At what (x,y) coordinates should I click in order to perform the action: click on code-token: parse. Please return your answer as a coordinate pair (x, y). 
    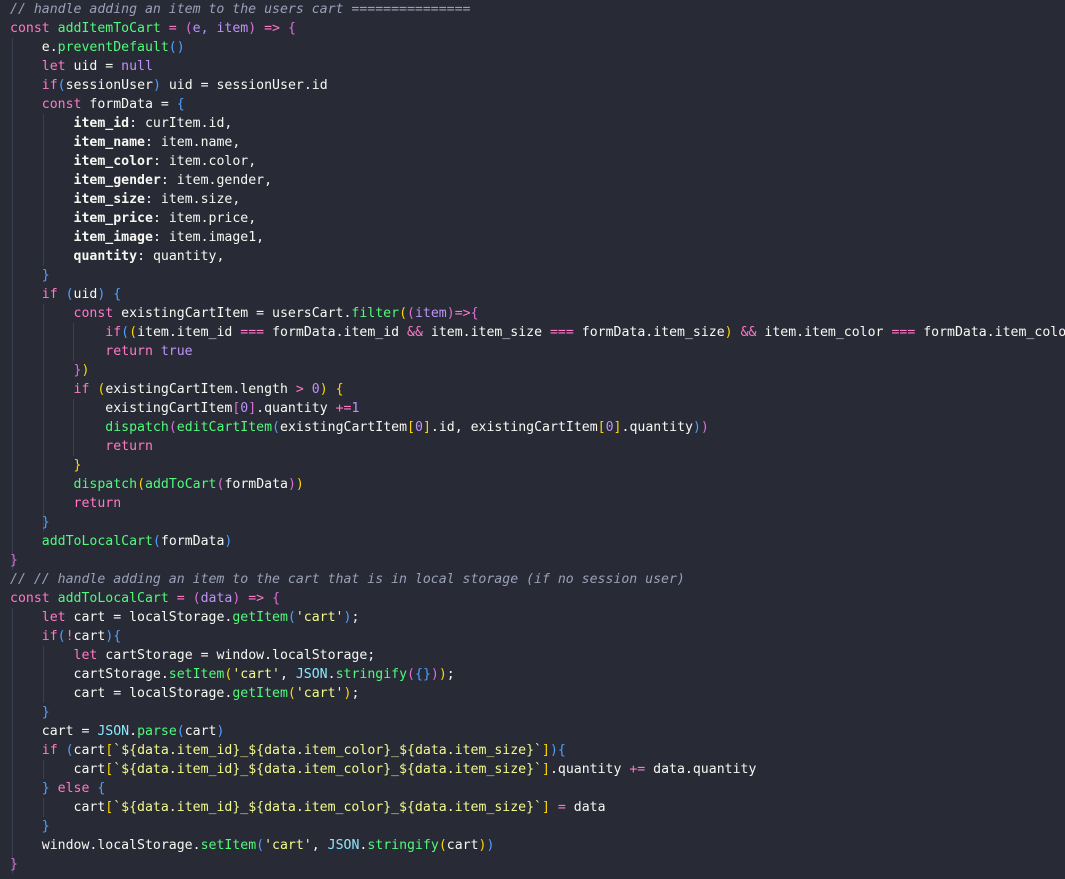
    Looking at the image, I should click on (157, 731).